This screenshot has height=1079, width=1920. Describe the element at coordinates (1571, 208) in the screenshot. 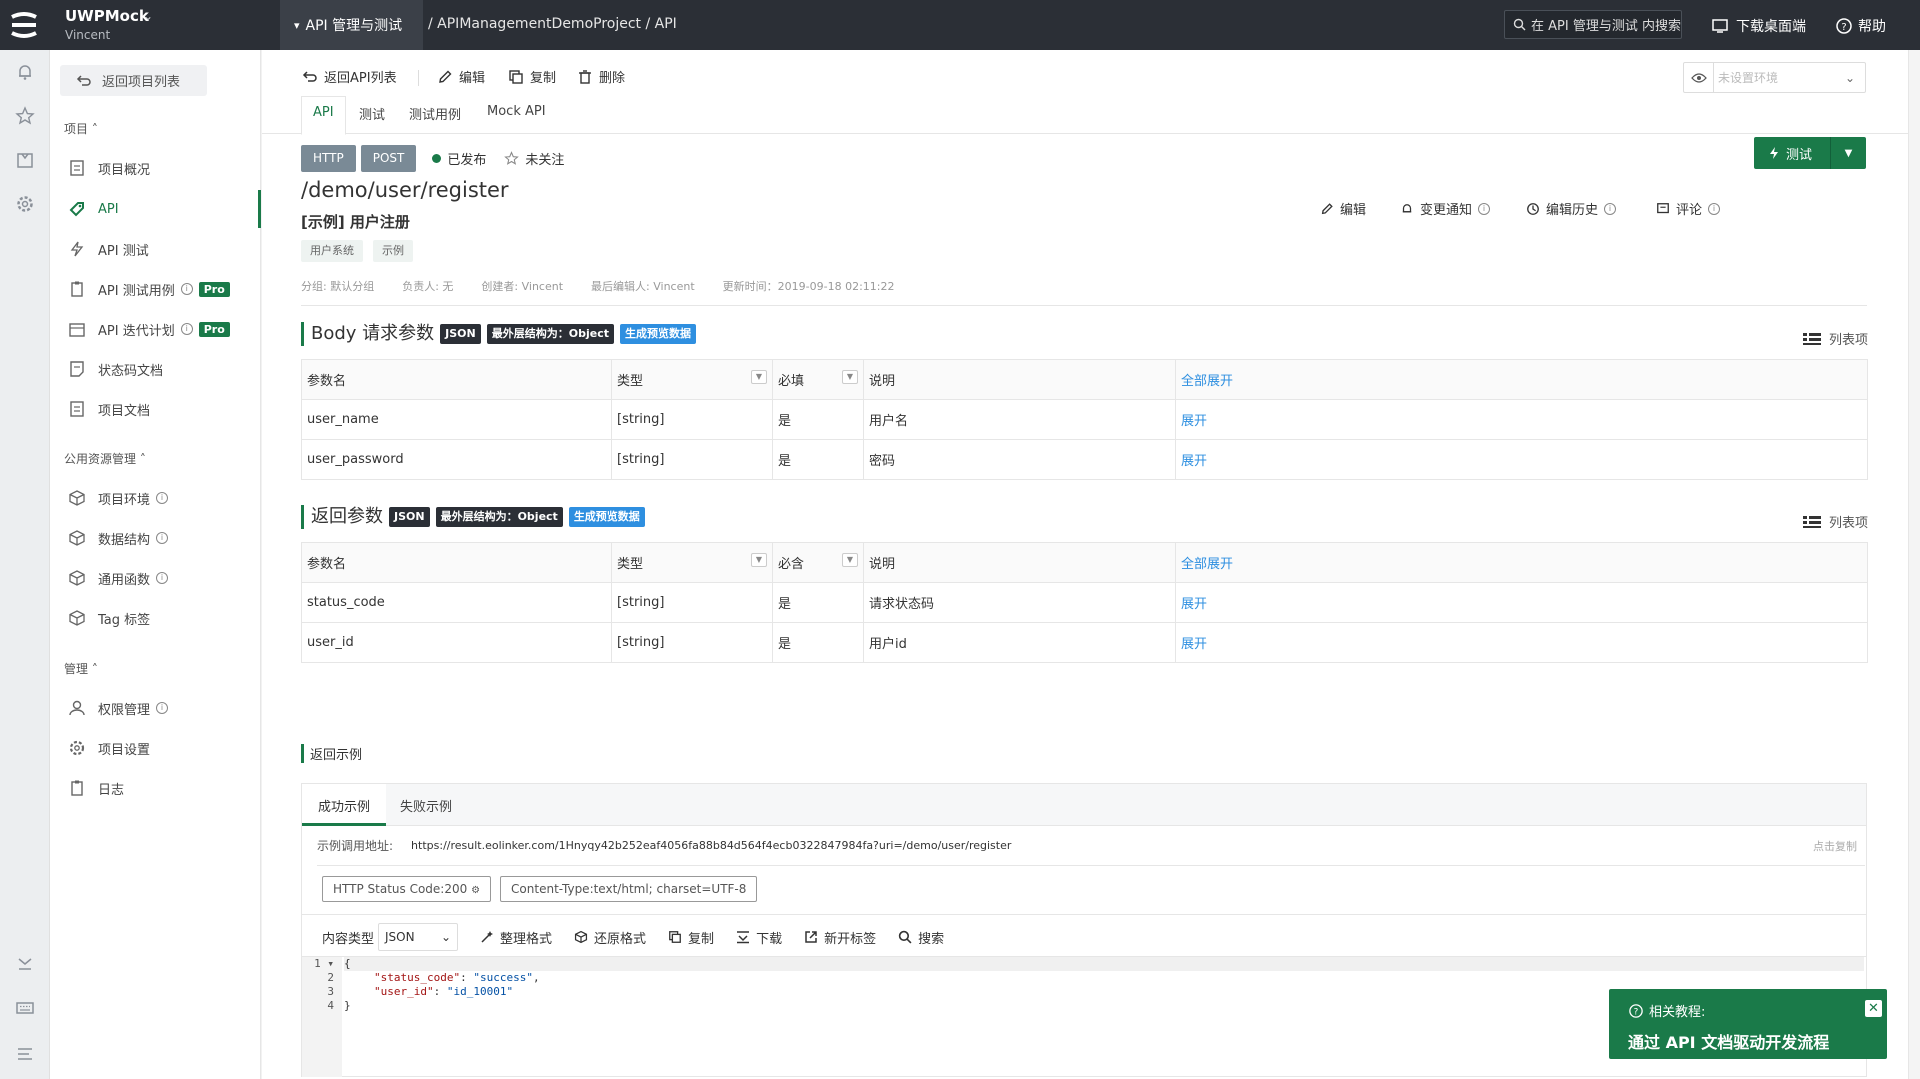

I see `edit-history-action: 编辑历史 i` at that location.